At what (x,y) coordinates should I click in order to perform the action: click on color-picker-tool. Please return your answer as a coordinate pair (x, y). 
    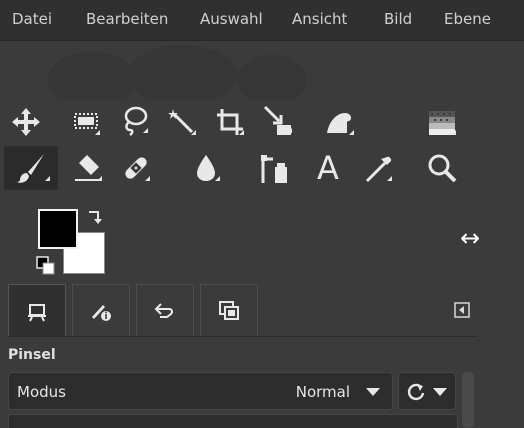
    Looking at the image, I should click on (378, 168).